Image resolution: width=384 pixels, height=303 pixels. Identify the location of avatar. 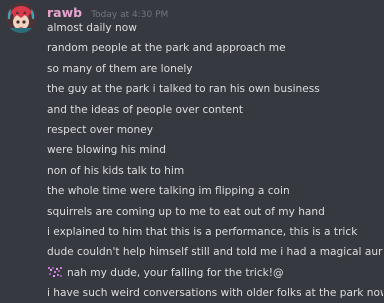
(21, 18).